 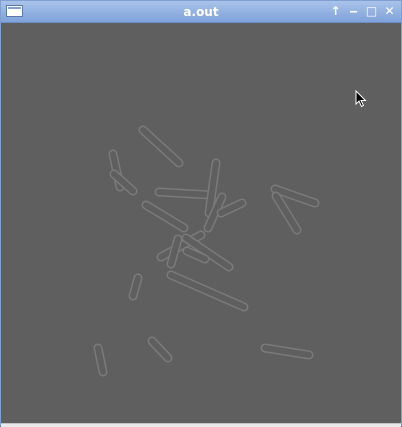 What do you see at coordinates (361, 99) in the screenshot?
I see `mouse-pointer-icon` at bounding box center [361, 99].